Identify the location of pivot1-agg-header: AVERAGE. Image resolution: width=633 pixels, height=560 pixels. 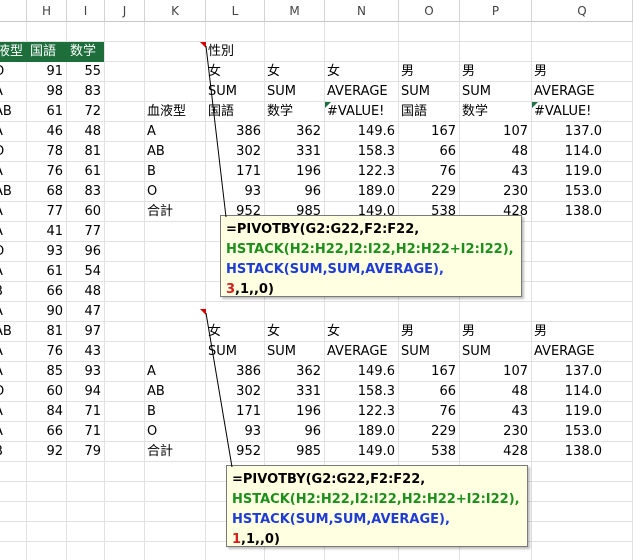
(569, 92).